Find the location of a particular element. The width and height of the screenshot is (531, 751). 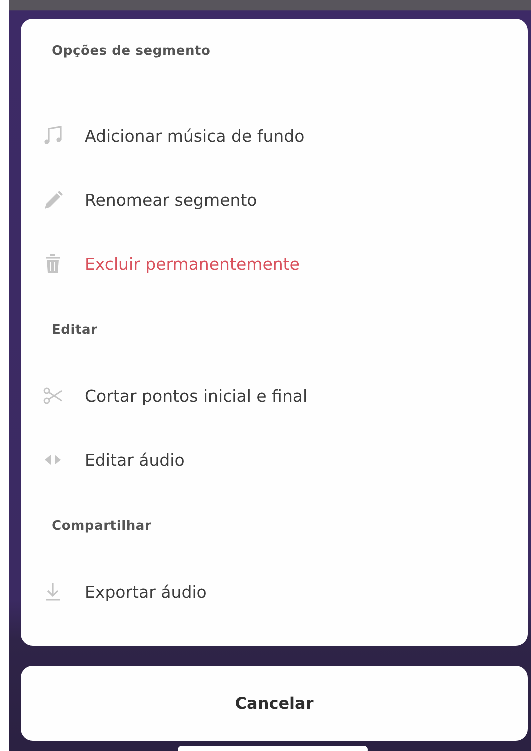

section-header: Opções de segmento is located at coordinates (131, 52).